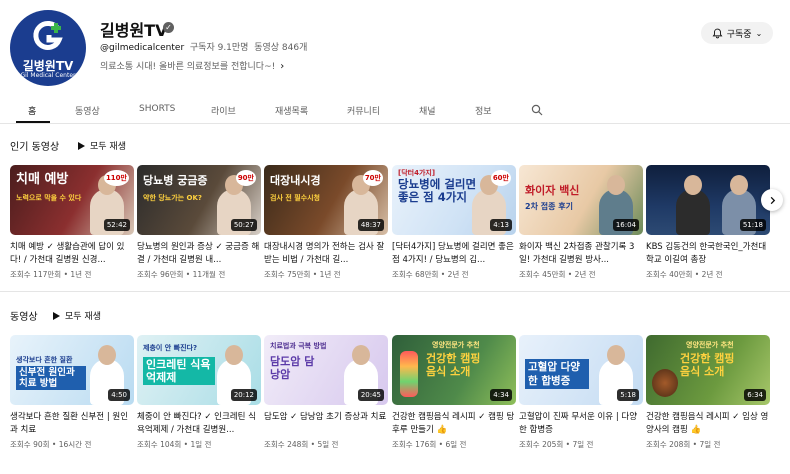 This screenshot has height=474, width=790. What do you see at coordinates (372, 178) in the screenshot?
I see `view-badge: 70만` at bounding box center [372, 178].